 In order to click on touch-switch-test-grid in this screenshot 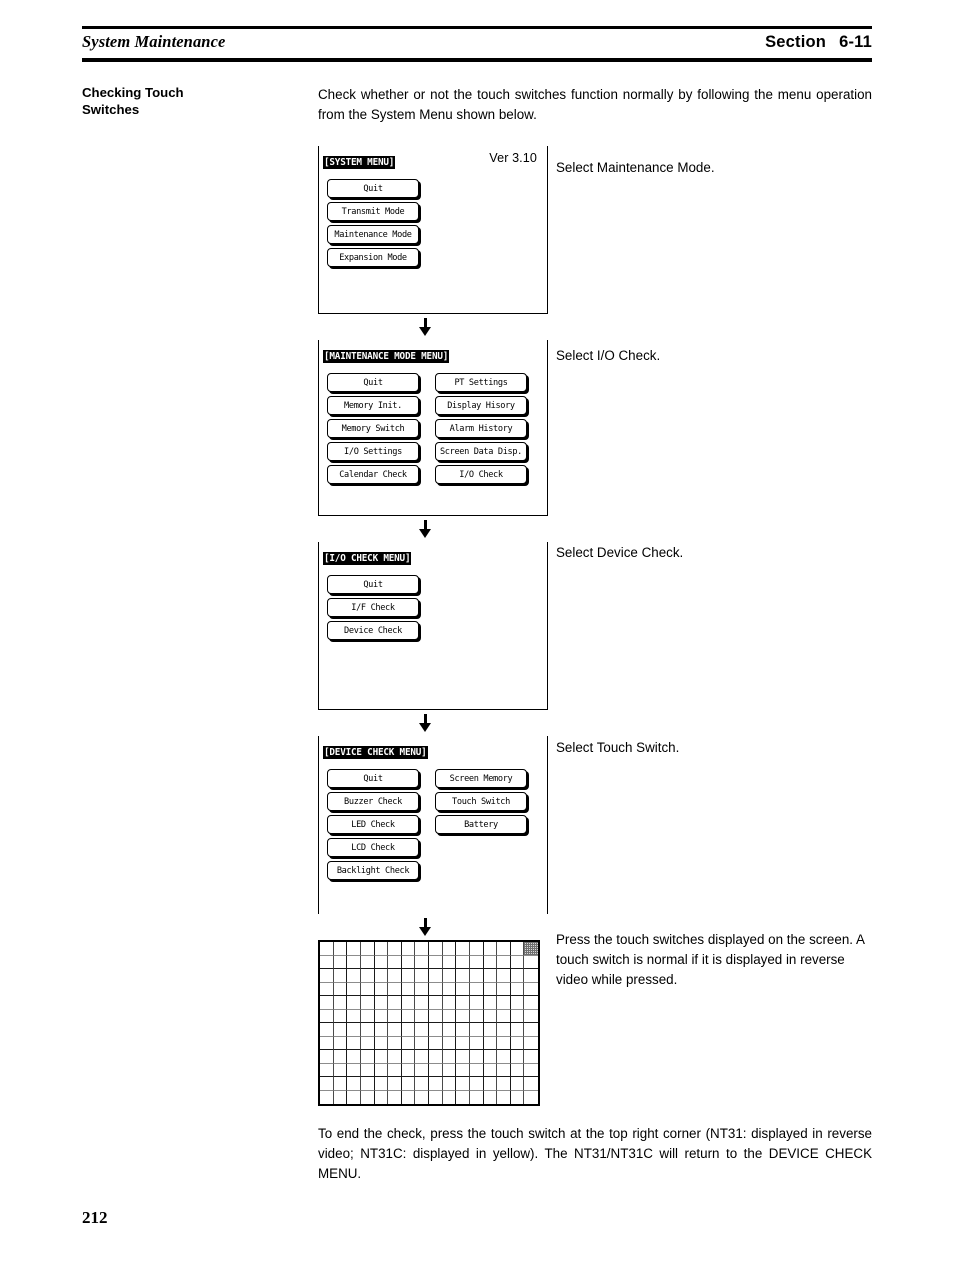, I will do `click(429, 1023)`.